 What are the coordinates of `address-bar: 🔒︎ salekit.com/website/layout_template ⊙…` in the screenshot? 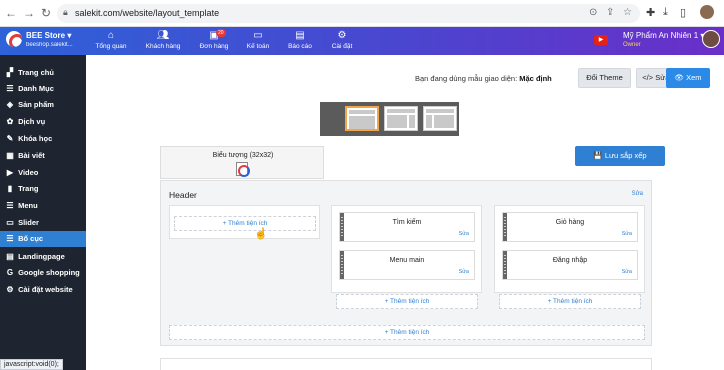 It's located at (348, 13).